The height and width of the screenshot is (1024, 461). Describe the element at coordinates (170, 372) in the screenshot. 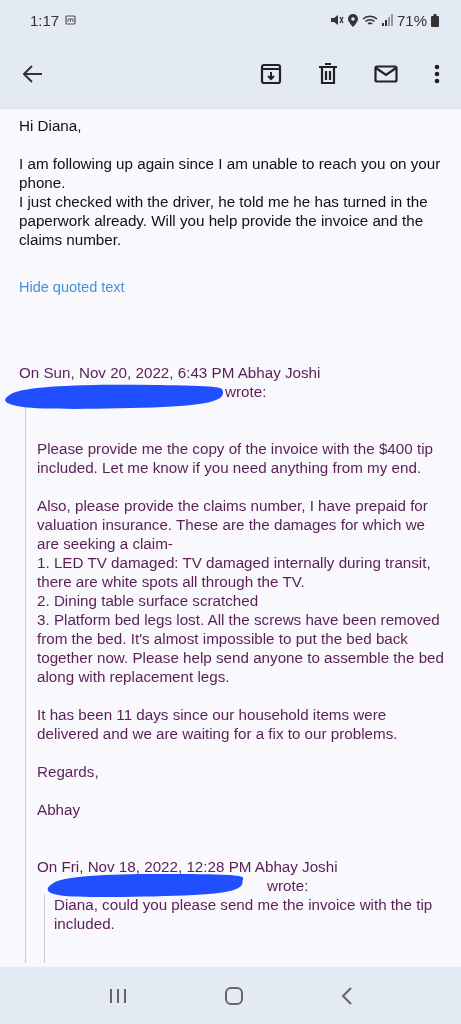

I see `quote-header: On Sun, Nov 20, 2022, 6:43 PM Abhay Joshi` at that location.